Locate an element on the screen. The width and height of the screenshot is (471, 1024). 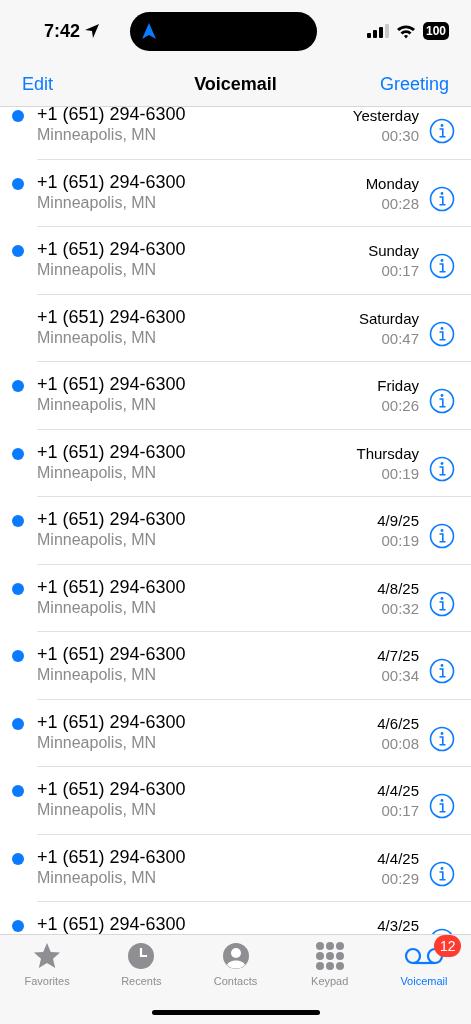
status-time: 7:42 is located at coordinates (62, 31).